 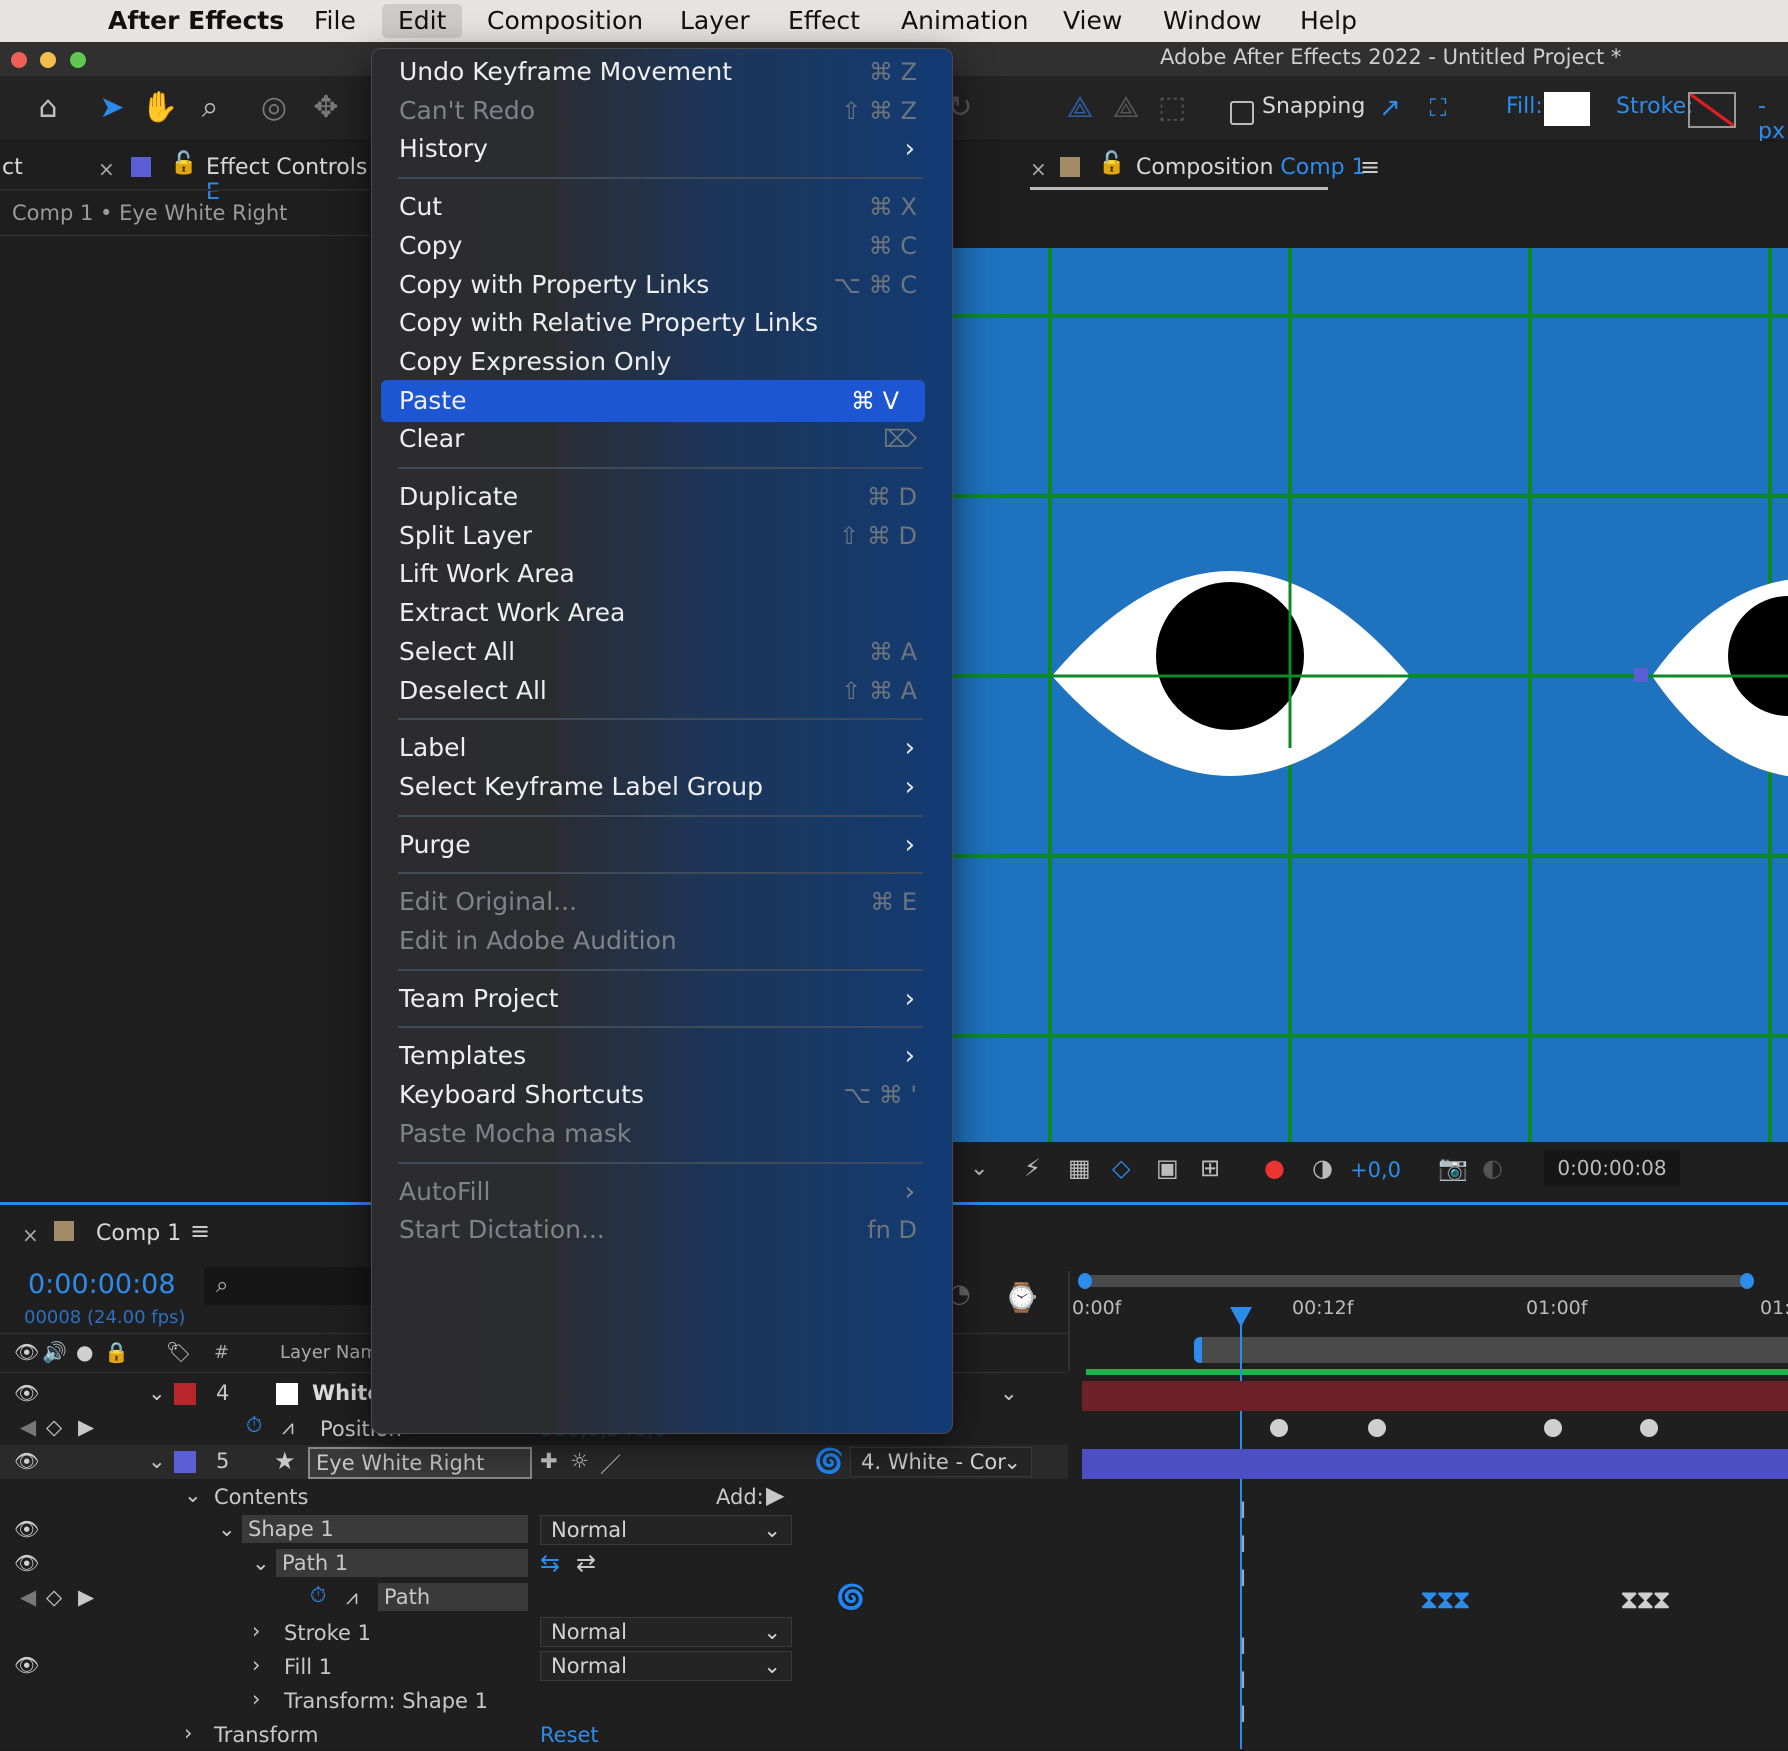 What do you see at coordinates (1445, 1600) in the screenshot?
I see `path-keyframes-selected: ⧗⧗⧗` at bounding box center [1445, 1600].